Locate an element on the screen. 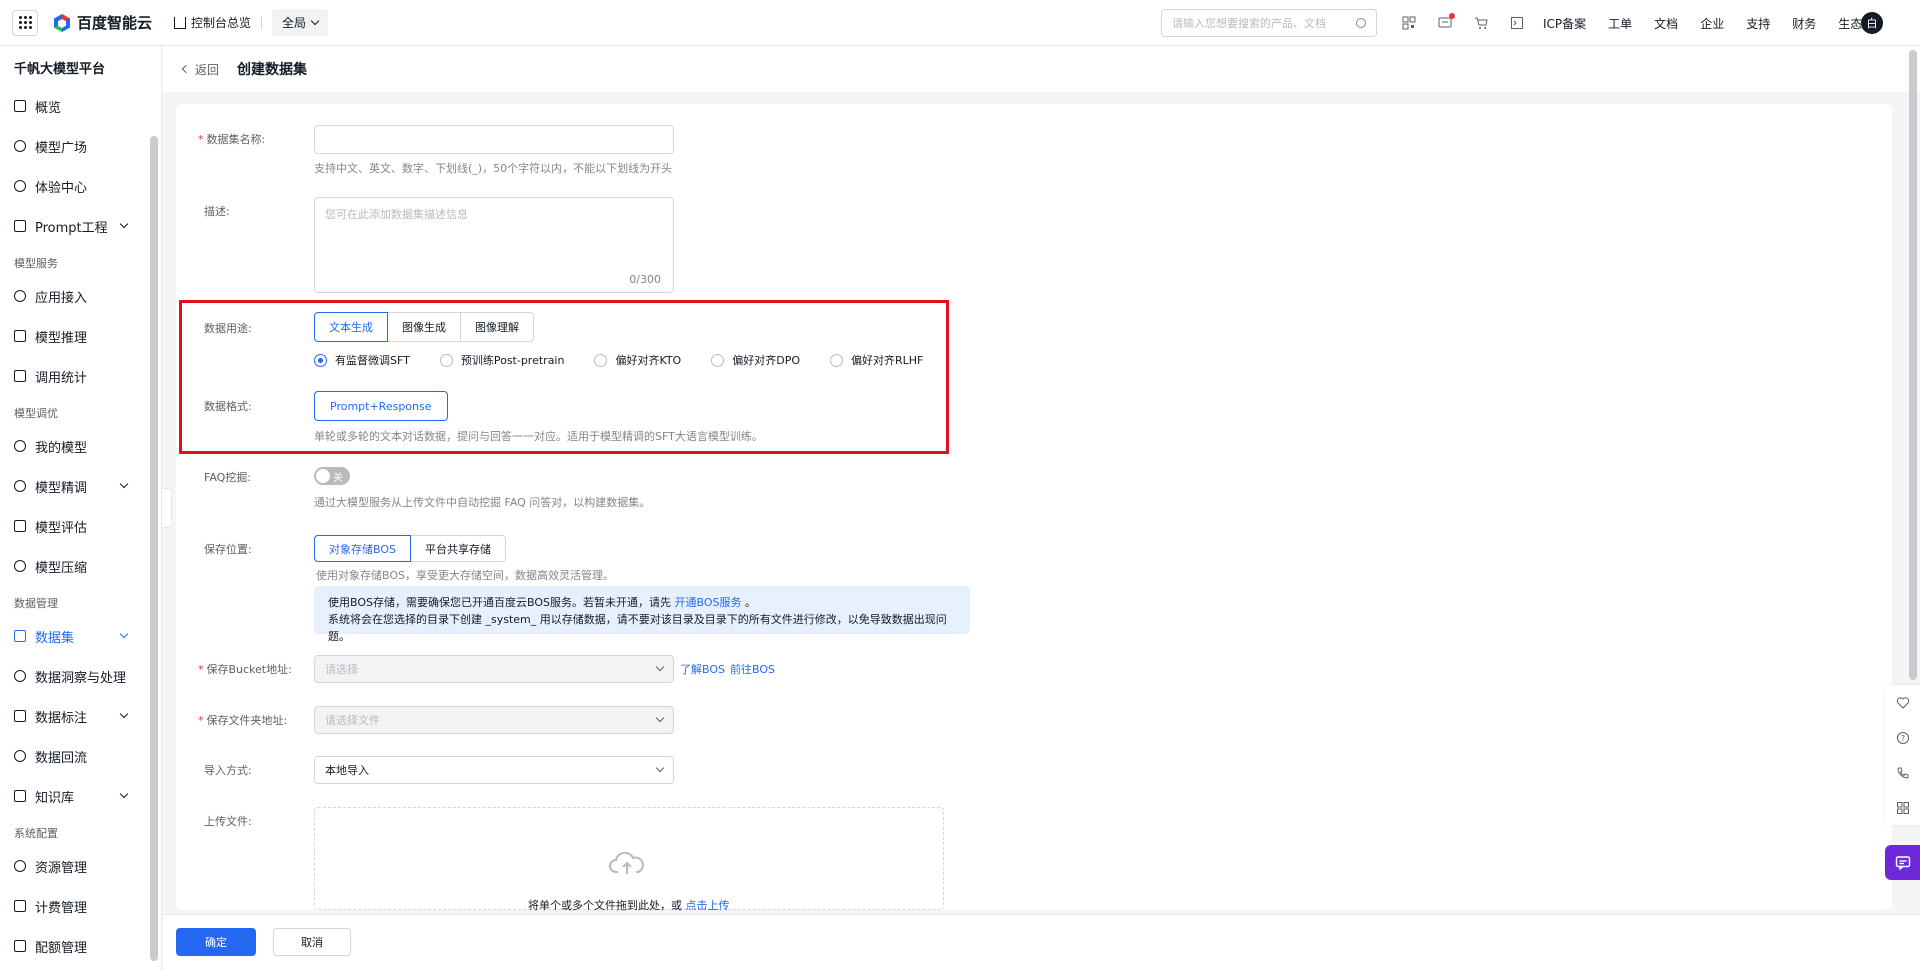 This screenshot has width=1920, height=970. phone-icon is located at coordinates (1902, 772).